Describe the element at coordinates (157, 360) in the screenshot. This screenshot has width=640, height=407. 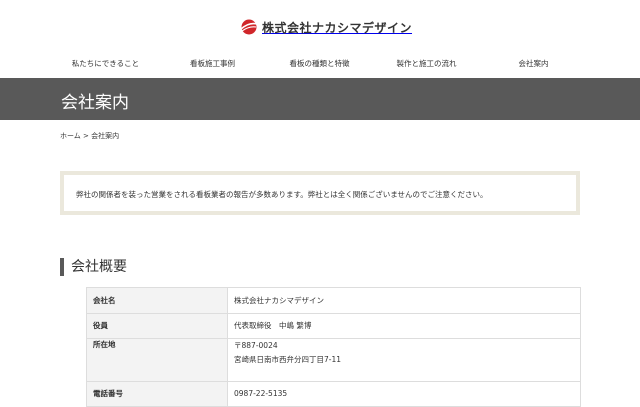
I see `row-label-address: 所在地` at that location.